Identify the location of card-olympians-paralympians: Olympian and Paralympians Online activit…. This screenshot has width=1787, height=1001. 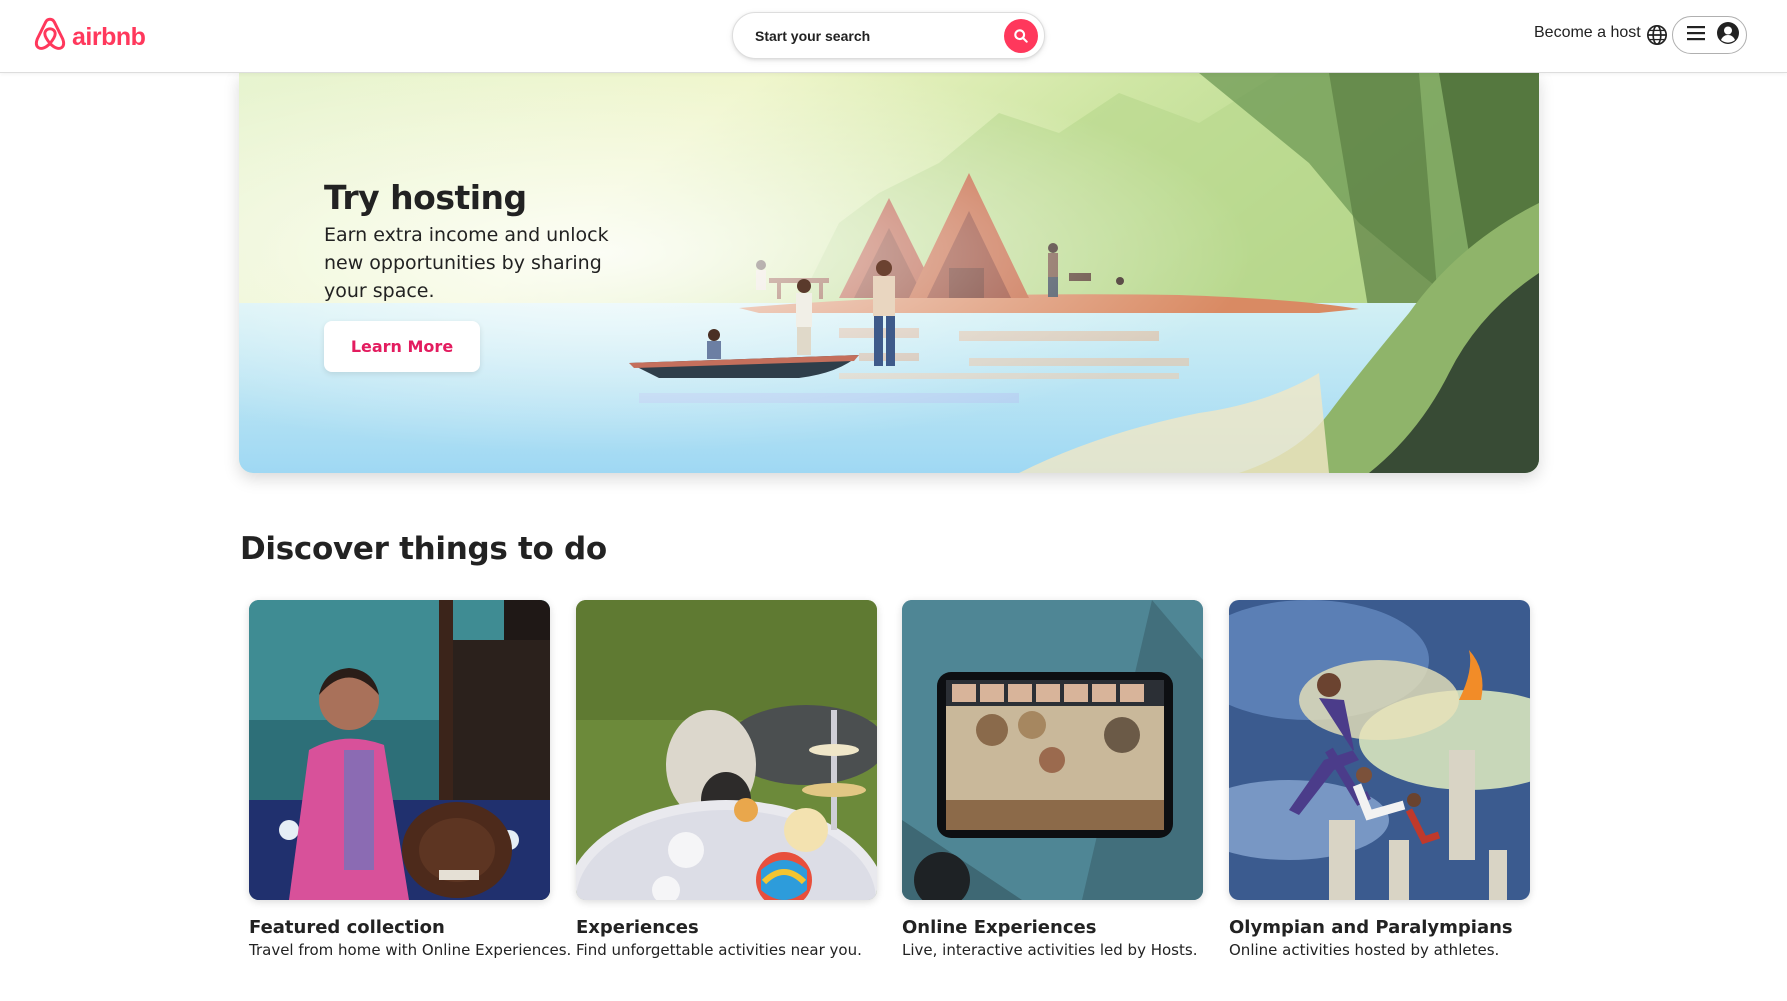
(1379, 779).